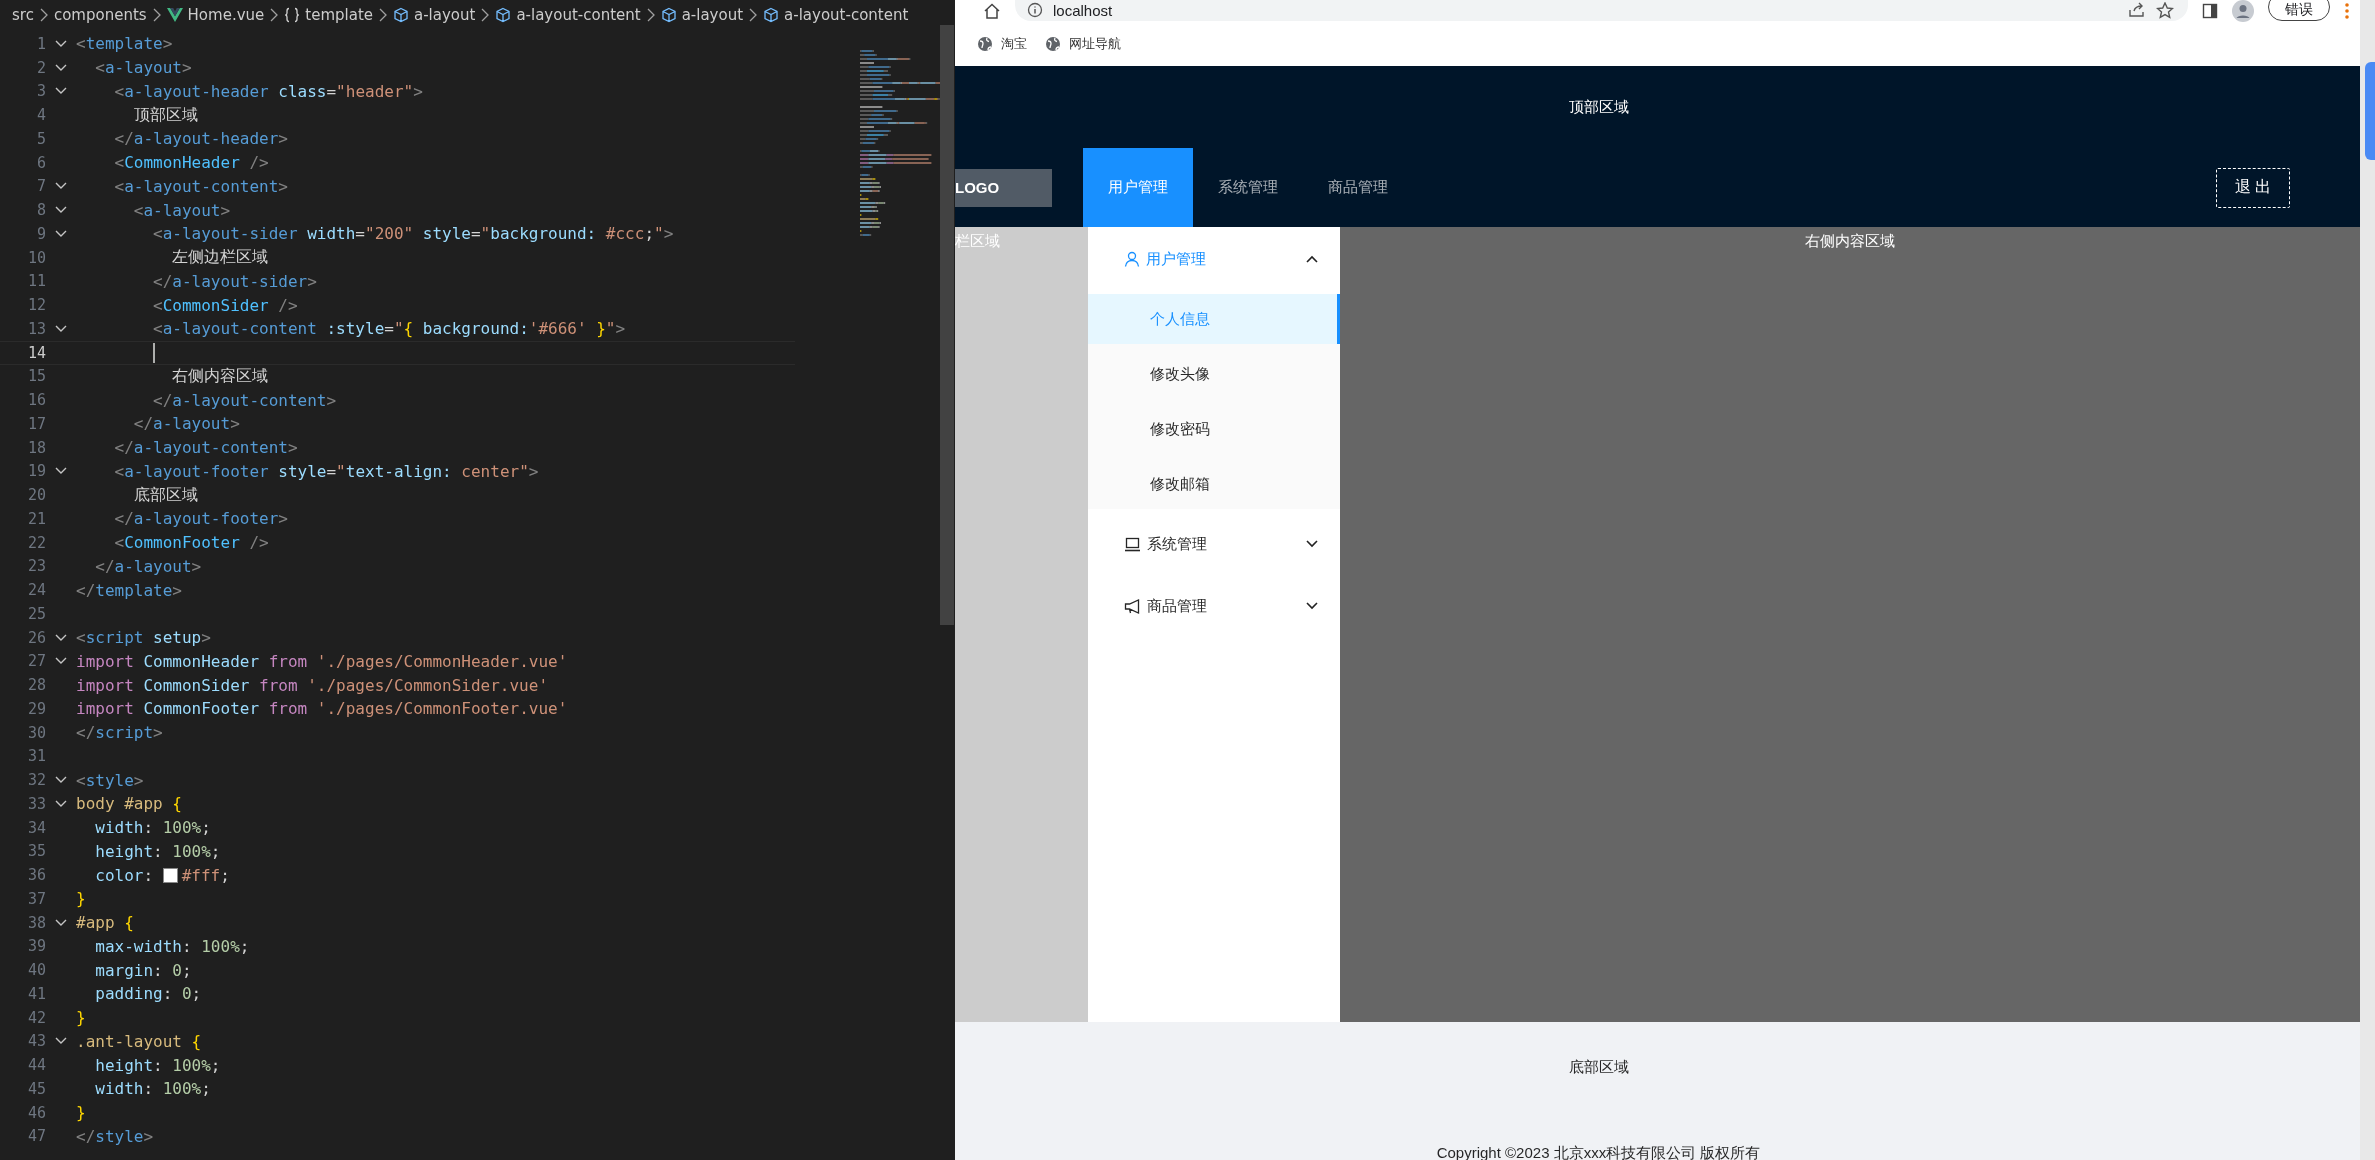 The width and height of the screenshot is (2375, 1160). Describe the element at coordinates (2165, 10) in the screenshot. I see `star-icon` at that location.